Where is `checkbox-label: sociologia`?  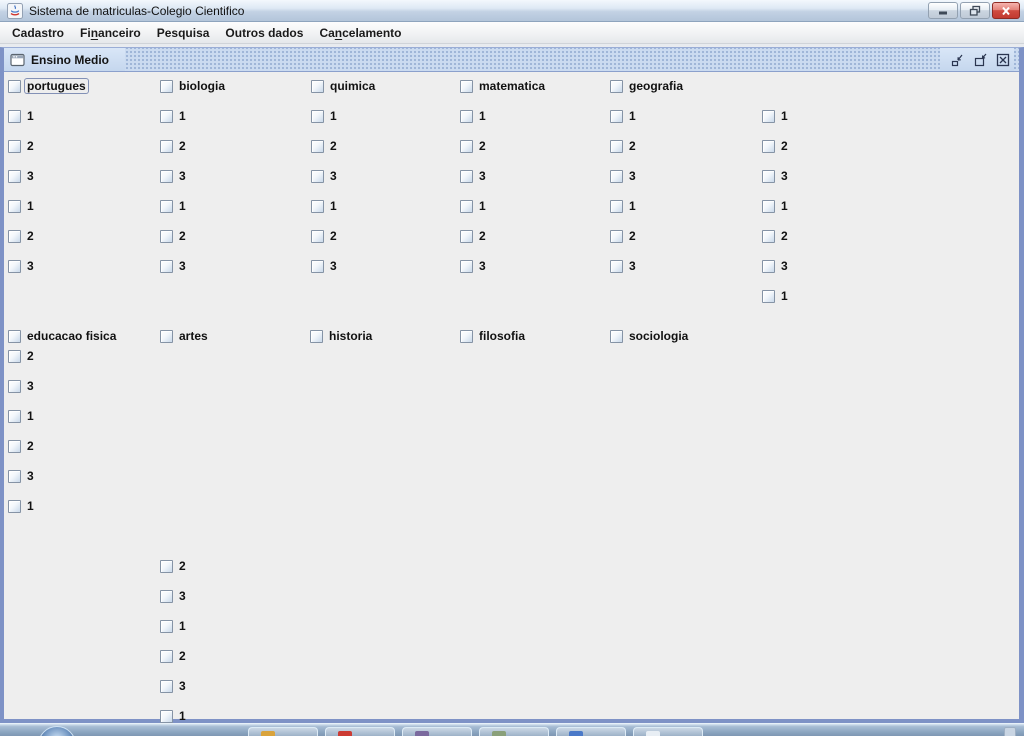
checkbox-label: sociologia is located at coordinates (659, 336).